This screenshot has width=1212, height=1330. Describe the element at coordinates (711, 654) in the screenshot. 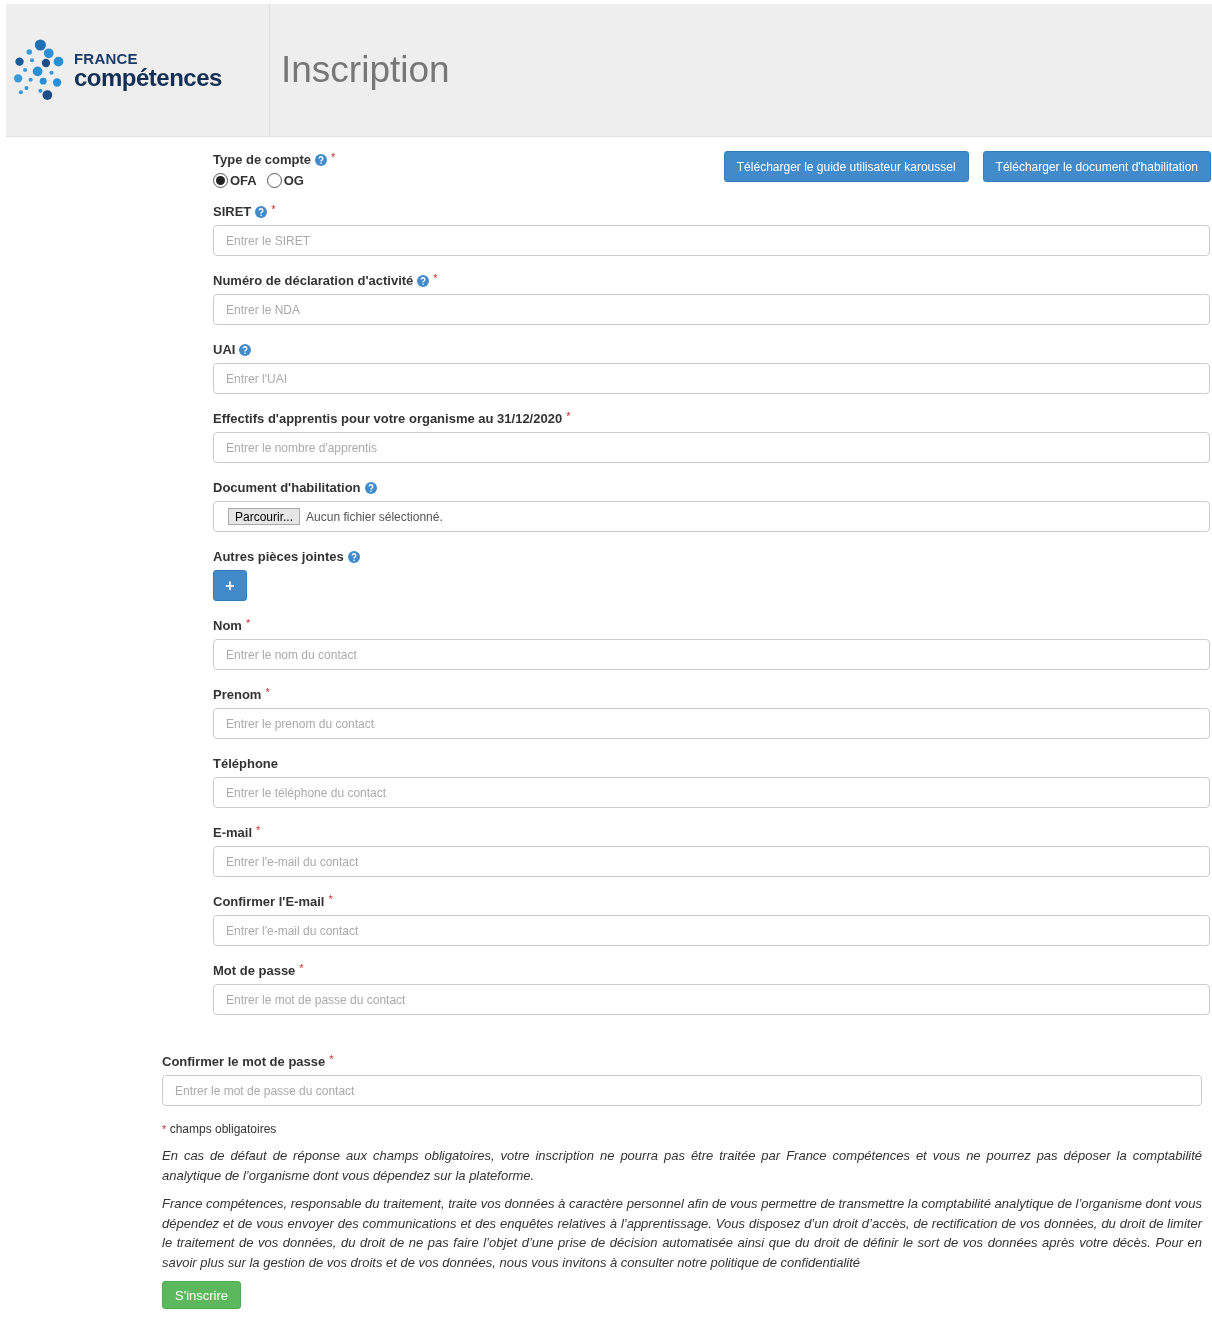

I see `input-field: Entrer le nom du contact` at that location.